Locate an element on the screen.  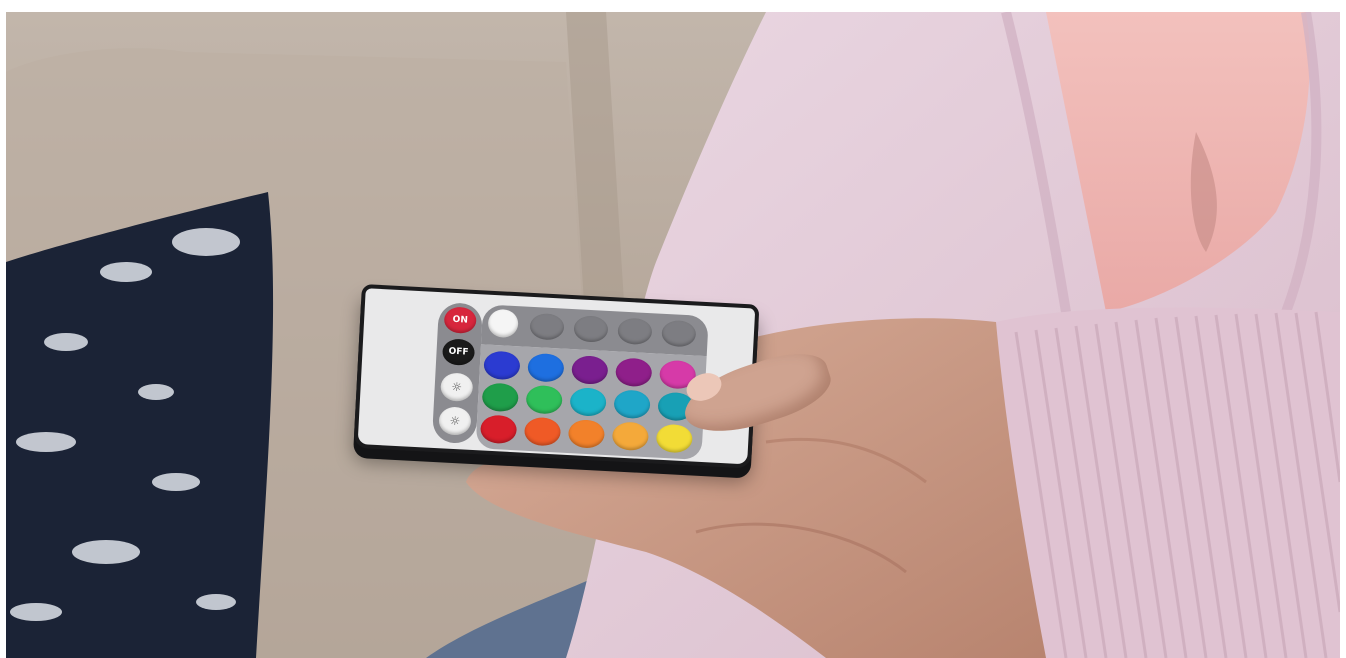
on-button-label: ON is located at coordinates (460, 320).